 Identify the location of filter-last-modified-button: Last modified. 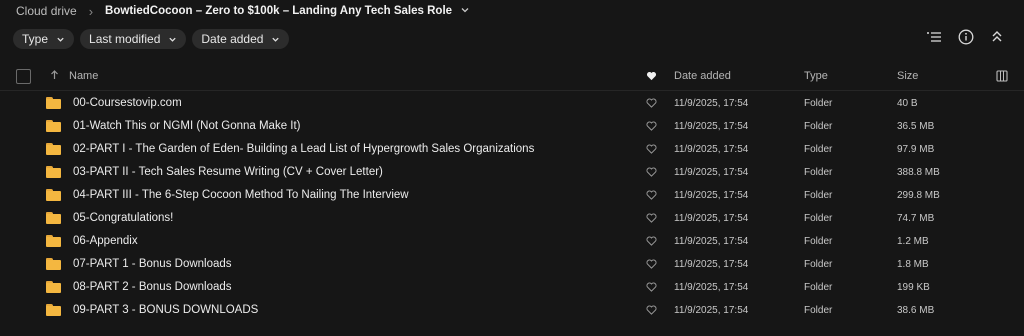
(133, 39).